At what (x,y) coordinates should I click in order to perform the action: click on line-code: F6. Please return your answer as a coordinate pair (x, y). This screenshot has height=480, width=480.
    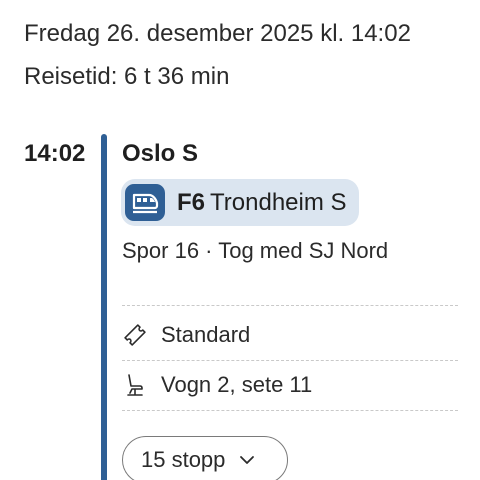
    Looking at the image, I should click on (191, 202).